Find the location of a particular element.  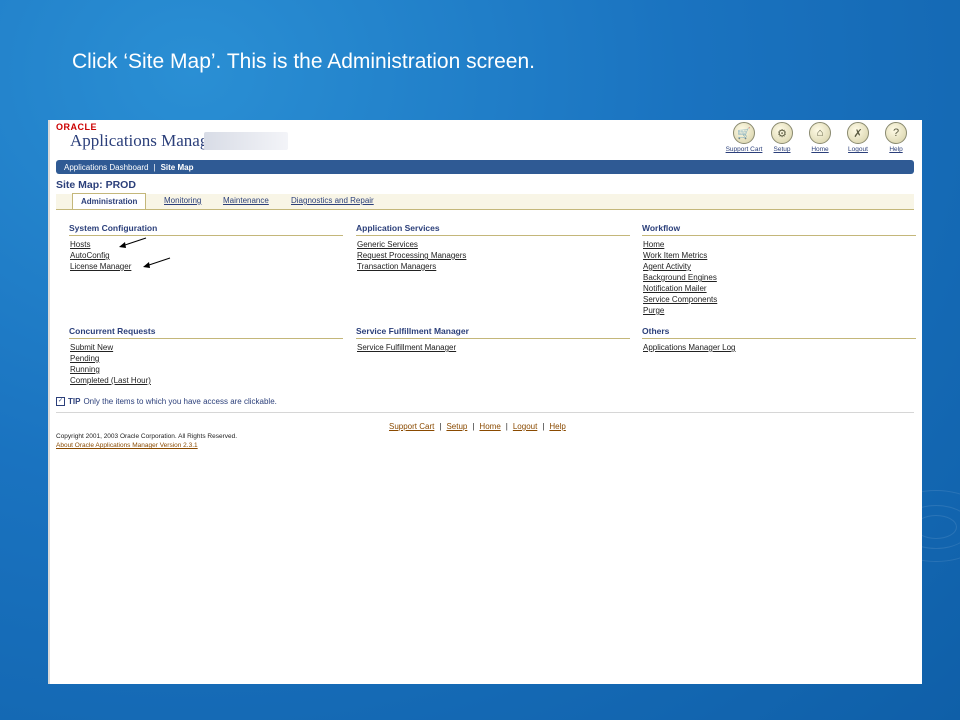

tab-diagnostics-and-repair: Diagnostics and Repair is located at coordinates (332, 200).